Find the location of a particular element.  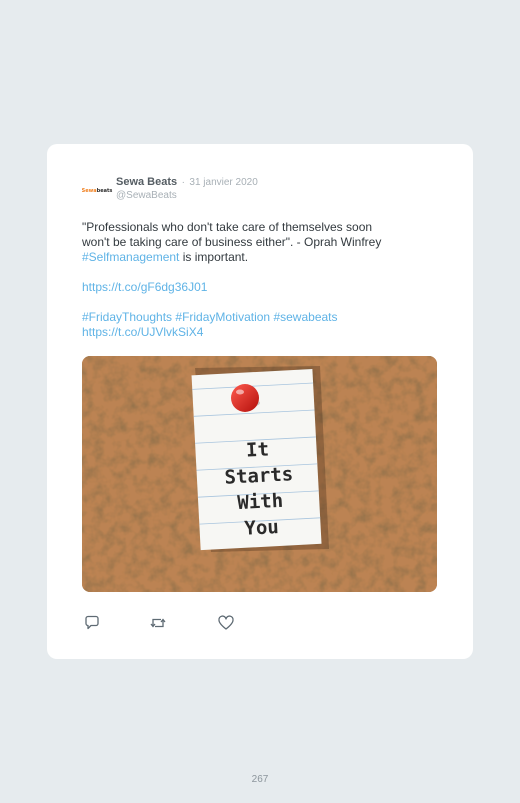

hashtag-selfmanagement: #Selfmanagement is located at coordinates (130, 257).